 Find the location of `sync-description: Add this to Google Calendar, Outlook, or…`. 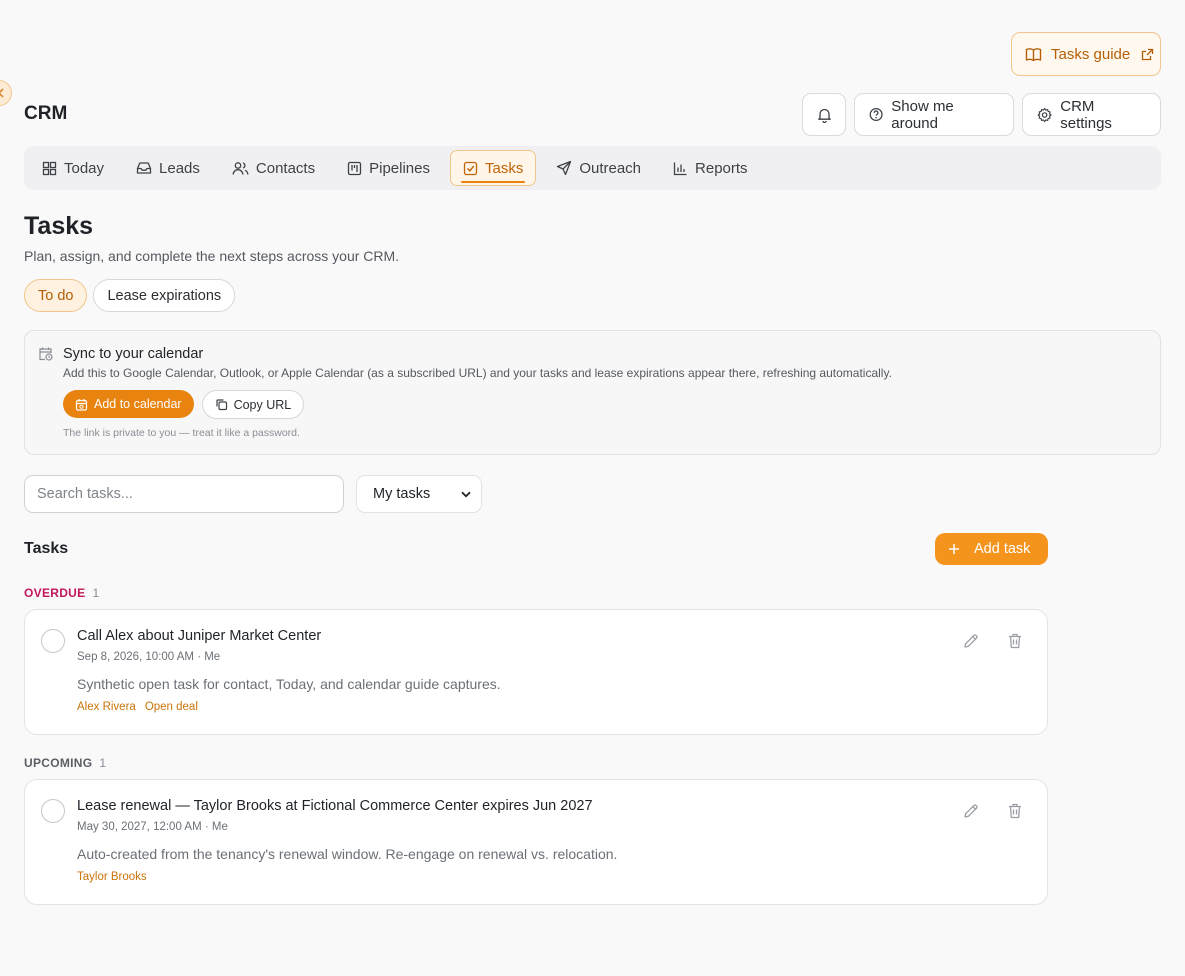

sync-description: Add this to Google Calendar, Outlook, or… is located at coordinates (477, 373).